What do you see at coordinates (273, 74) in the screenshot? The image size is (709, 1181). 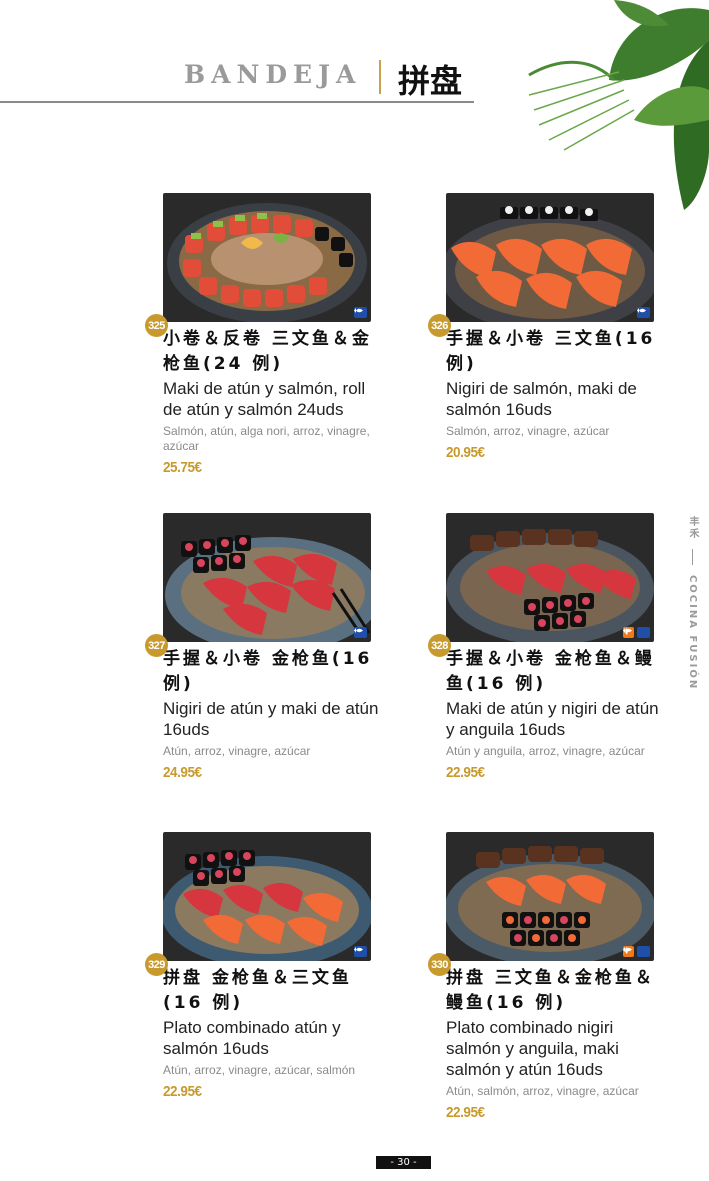 I see `section-title-latin: BANDEJA` at bounding box center [273, 74].